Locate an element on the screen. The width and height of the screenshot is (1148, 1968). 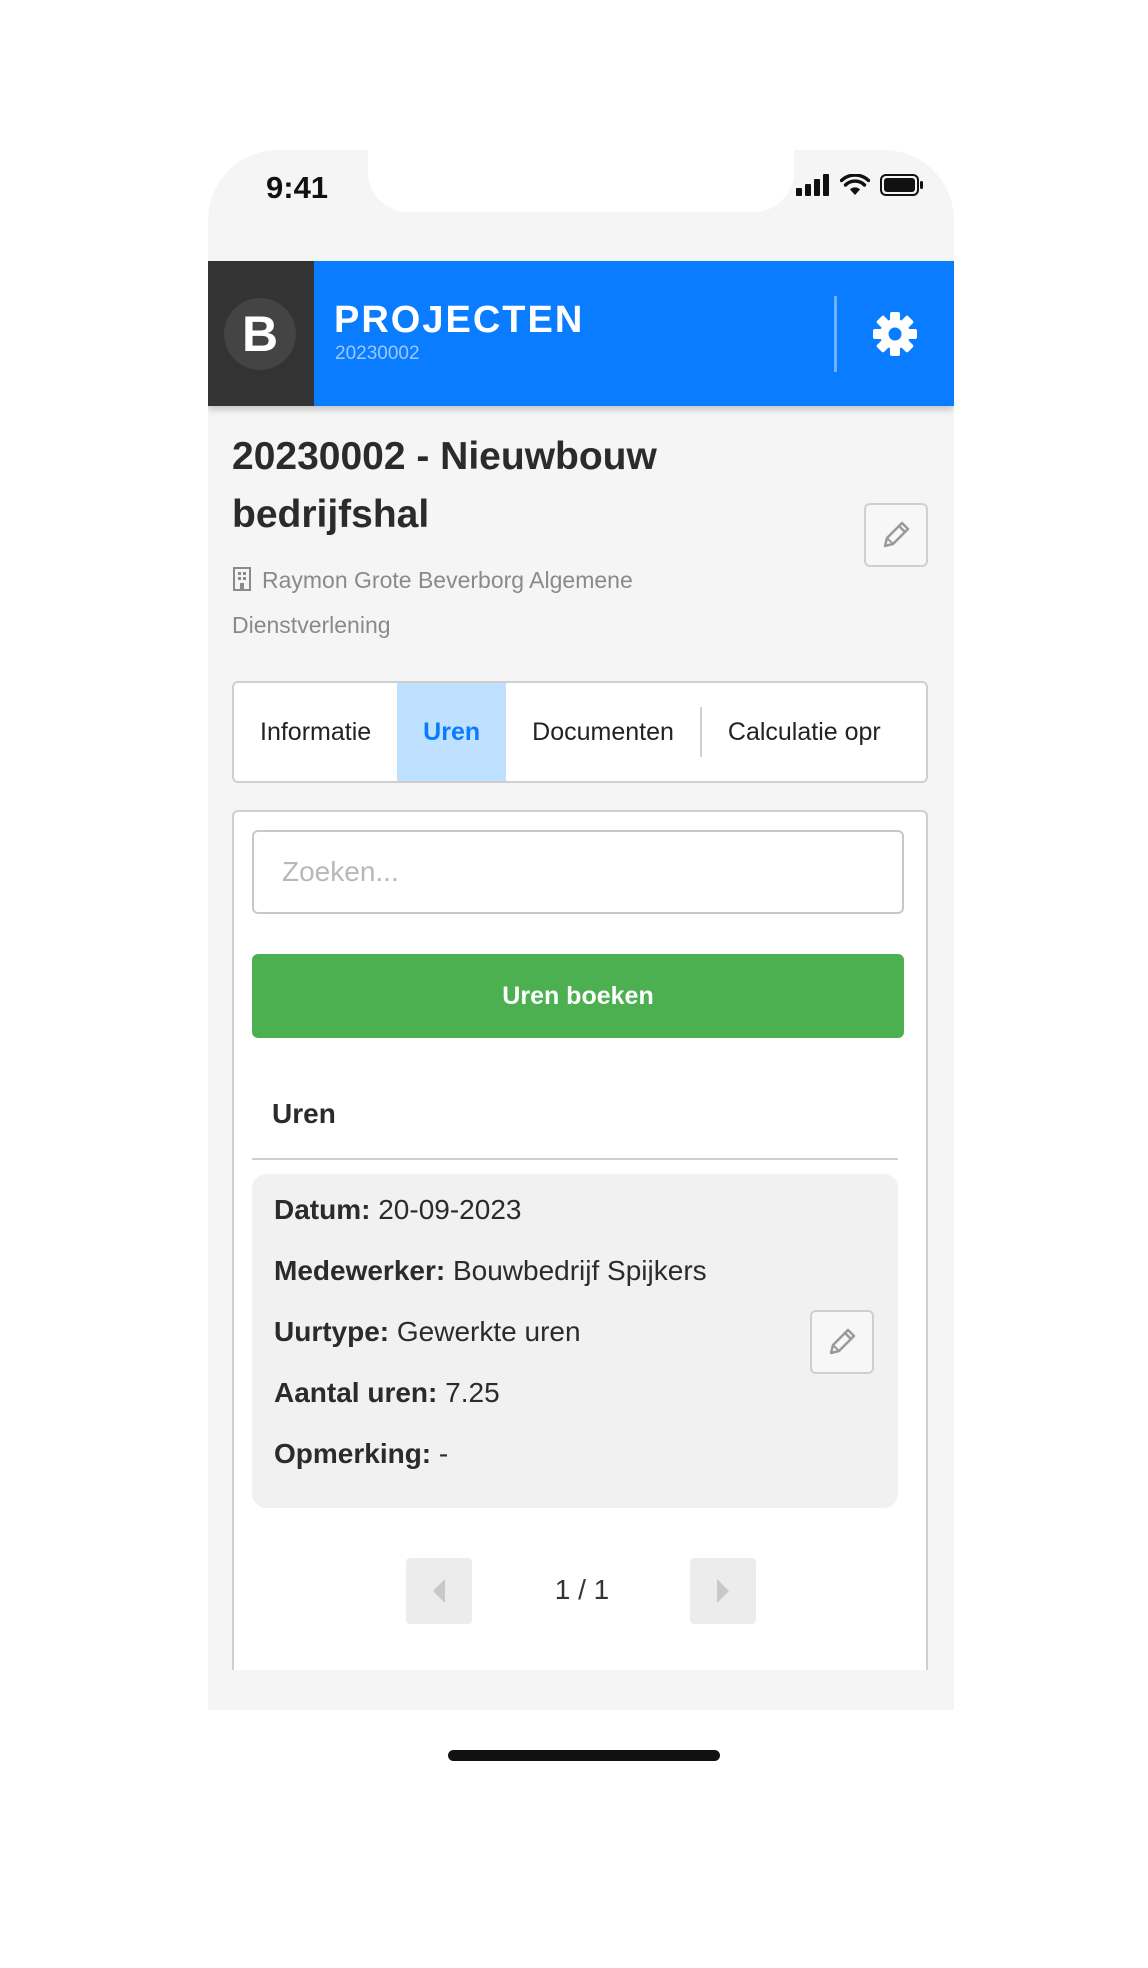
entry-date-label: Datum: is located at coordinates (322, 1209).